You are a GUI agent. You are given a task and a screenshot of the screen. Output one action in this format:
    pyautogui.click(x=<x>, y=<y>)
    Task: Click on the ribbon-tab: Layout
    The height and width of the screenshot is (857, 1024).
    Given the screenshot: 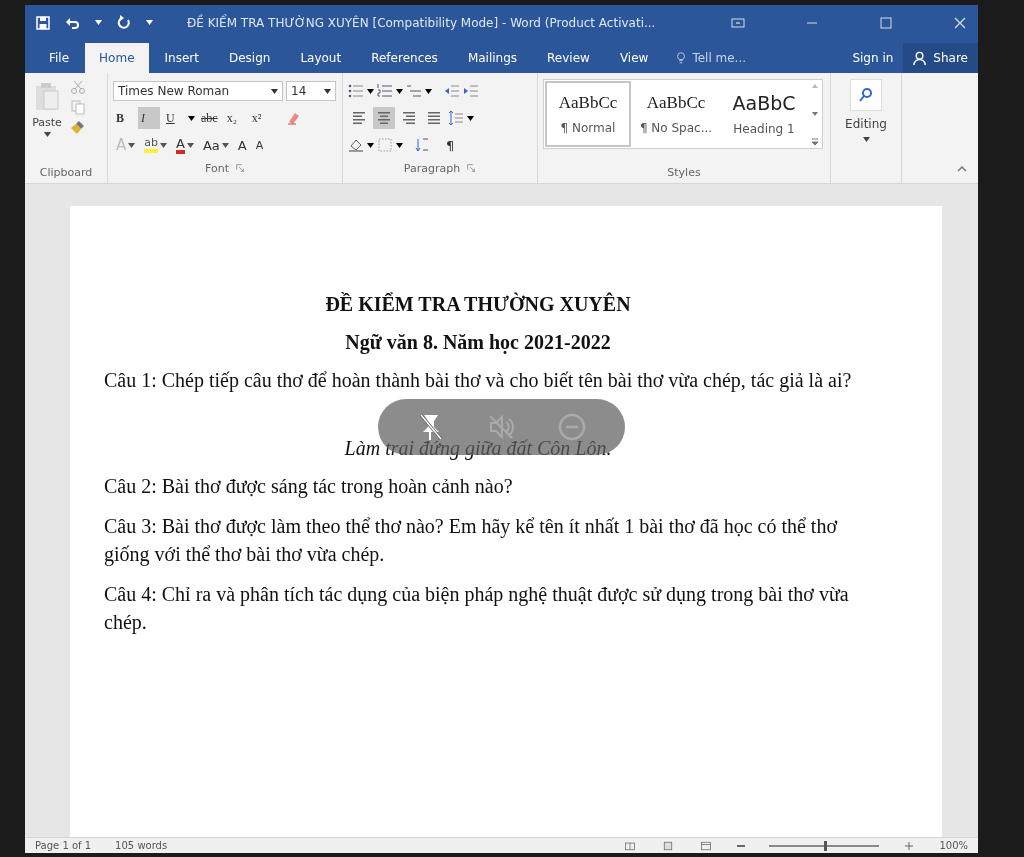 What is the action you would take?
    pyautogui.click(x=321, y=58)
    